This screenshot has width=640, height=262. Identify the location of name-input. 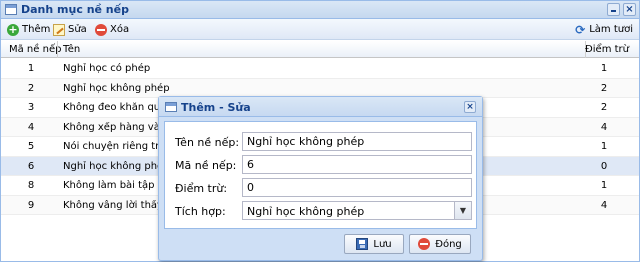
(357, 141).